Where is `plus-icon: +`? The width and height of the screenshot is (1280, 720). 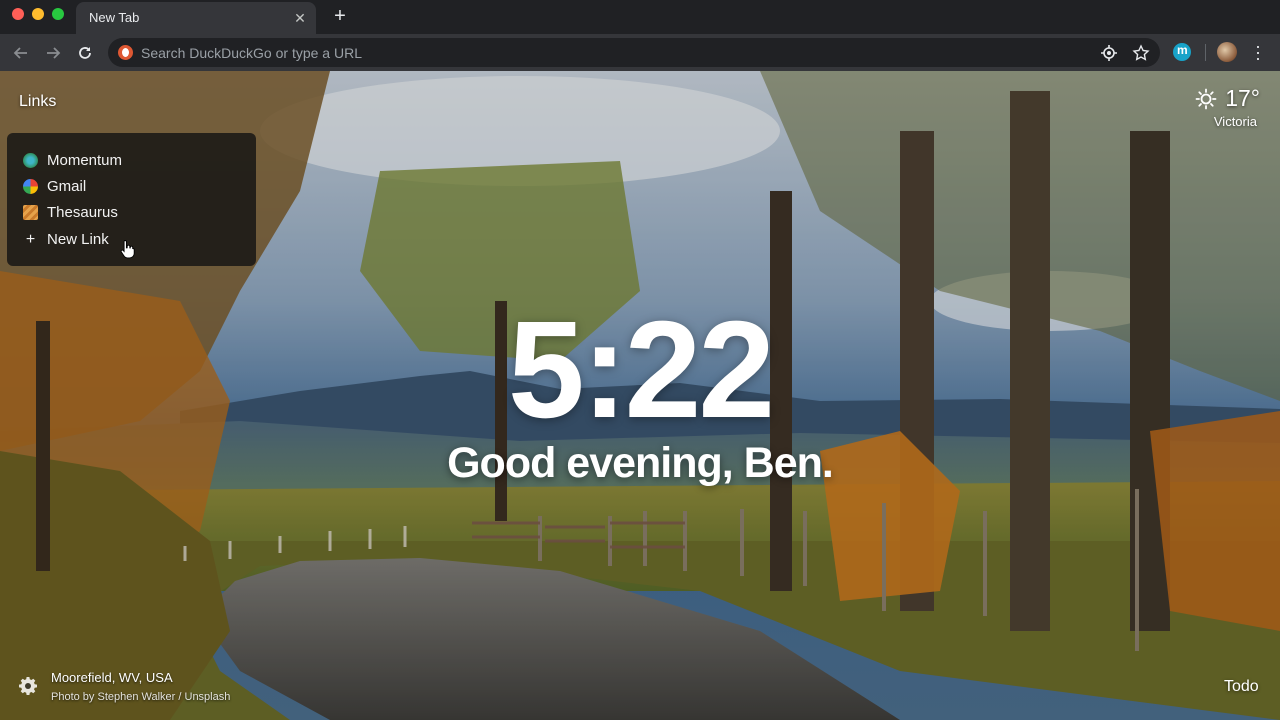
plus-icon: + is located at coordinates (30, 239).